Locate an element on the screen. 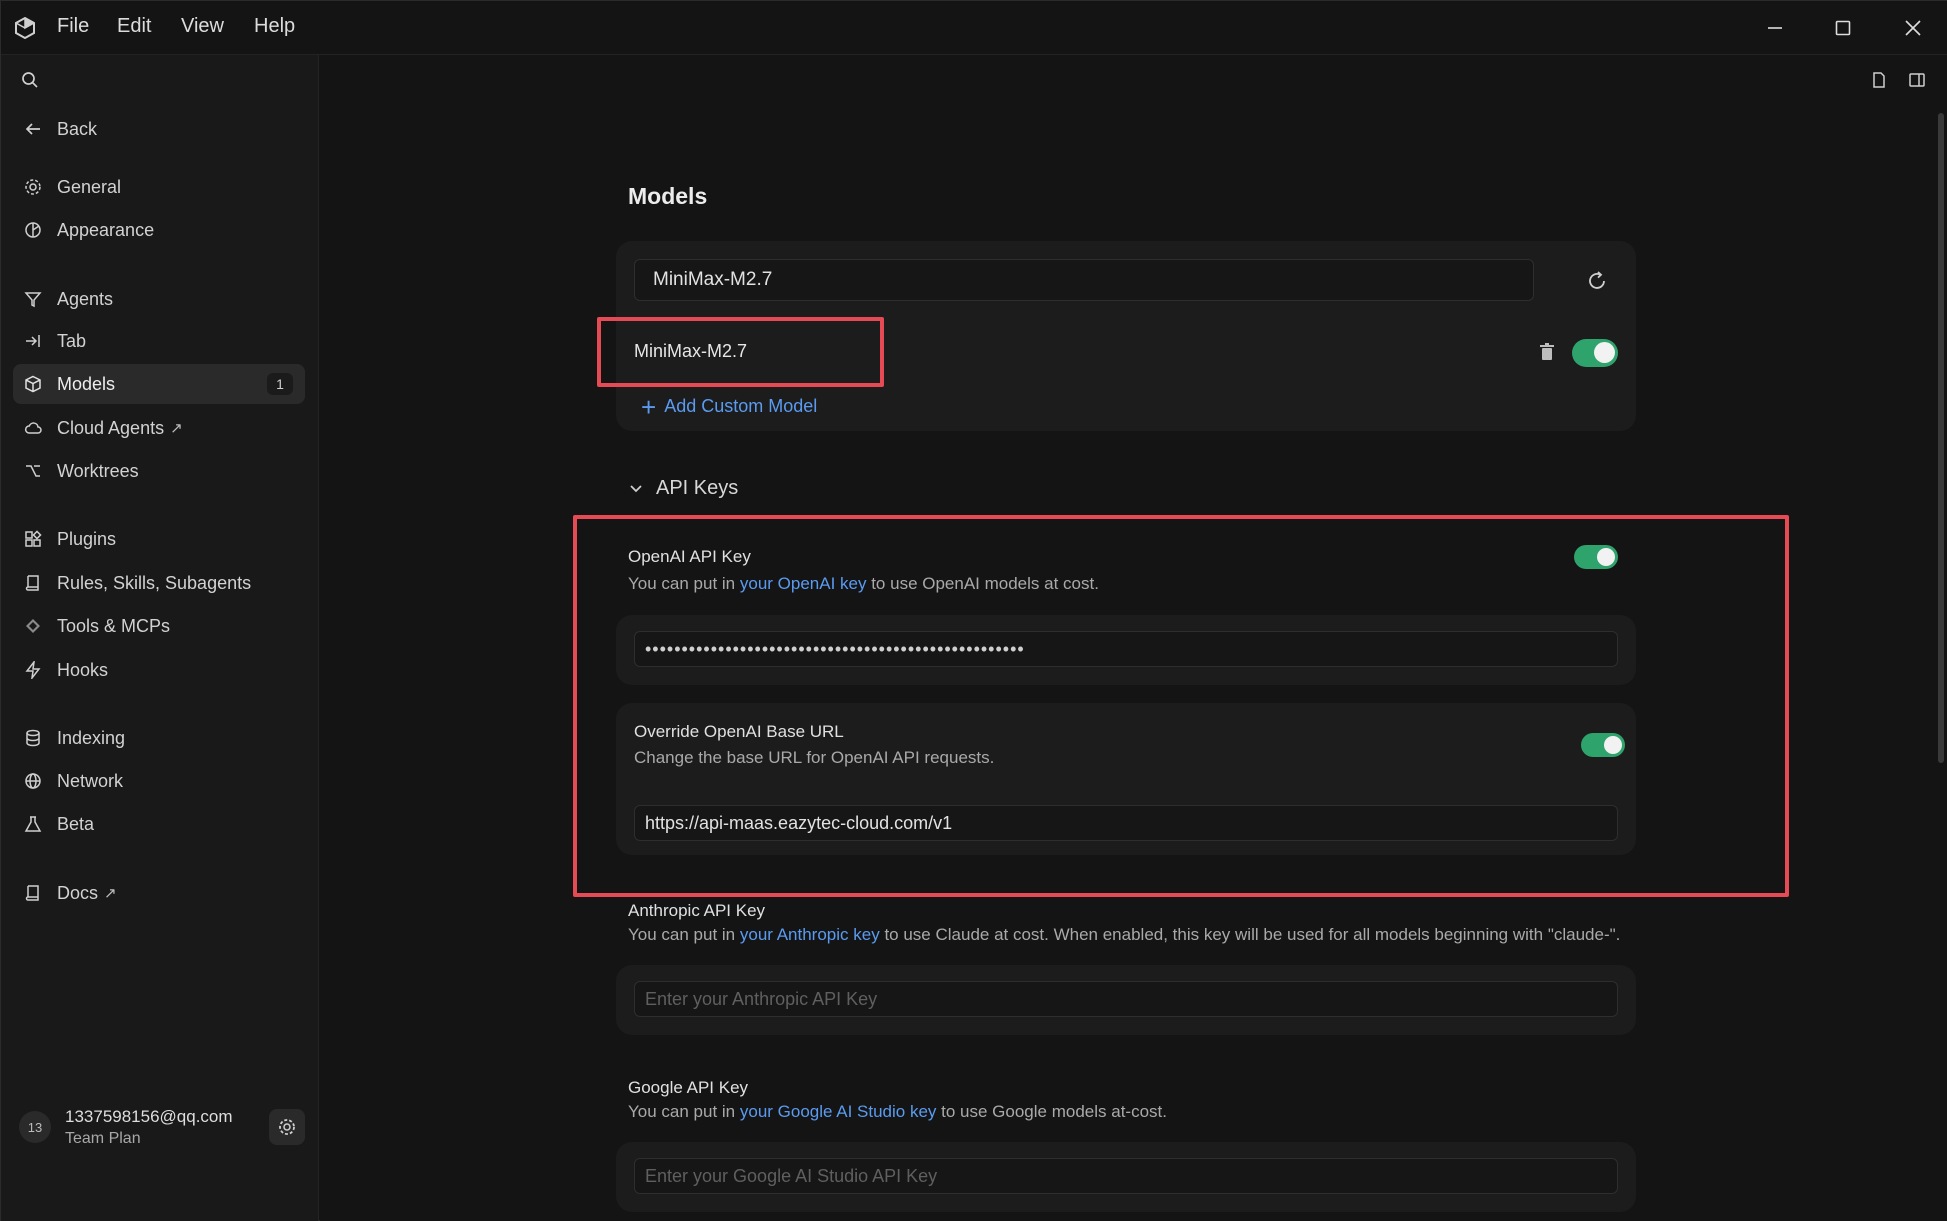 The height and width of the screenshot is (1221, 1947). sidebar-item-label: Cloud Agents is located at coordinates (111, 427).